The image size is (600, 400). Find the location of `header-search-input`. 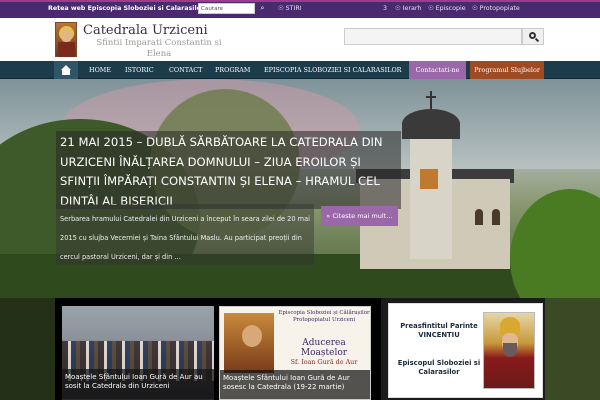

header-search-input is located at coordinates (433, 36).